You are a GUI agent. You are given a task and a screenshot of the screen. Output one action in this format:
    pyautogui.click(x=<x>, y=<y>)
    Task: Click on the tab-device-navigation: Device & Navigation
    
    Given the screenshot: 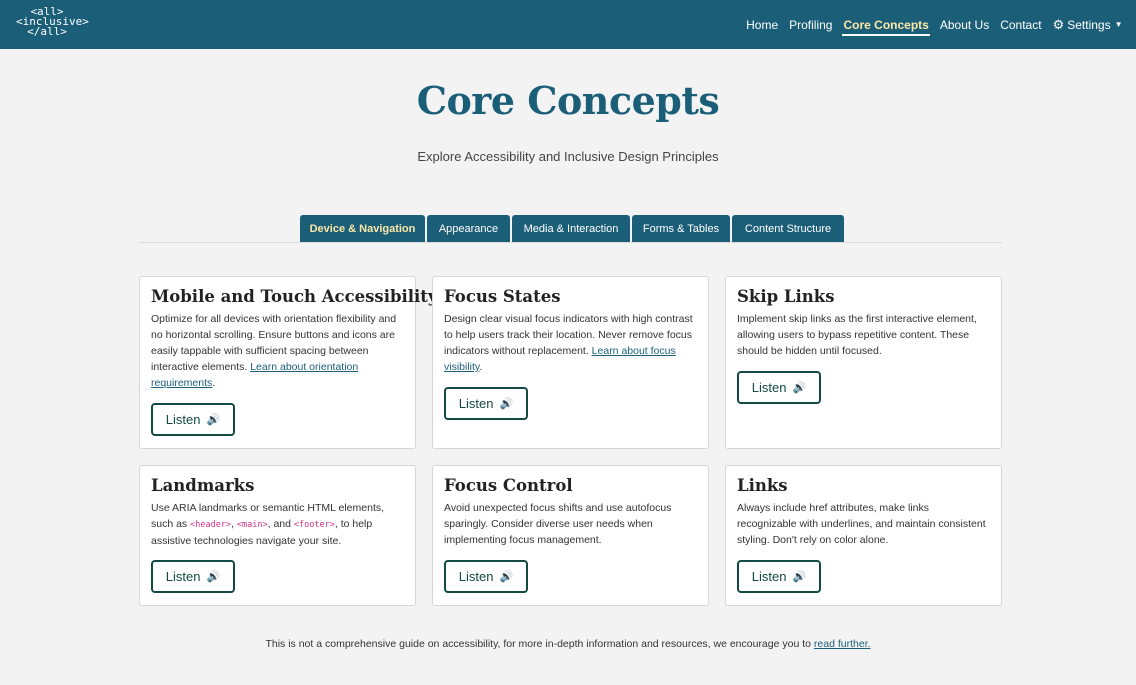 What is the action you would take?
    pyautogui.click(x=362, y=228)
    